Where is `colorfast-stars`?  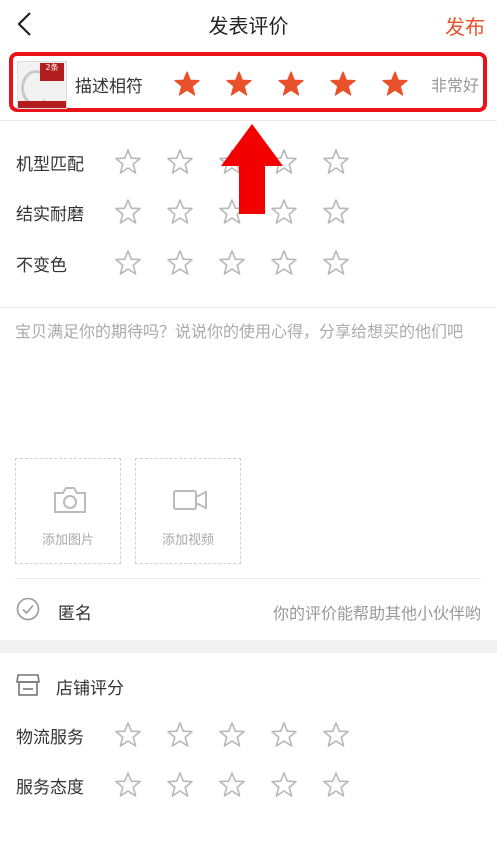 colorfast-stars is located at coordinates (232, 263).